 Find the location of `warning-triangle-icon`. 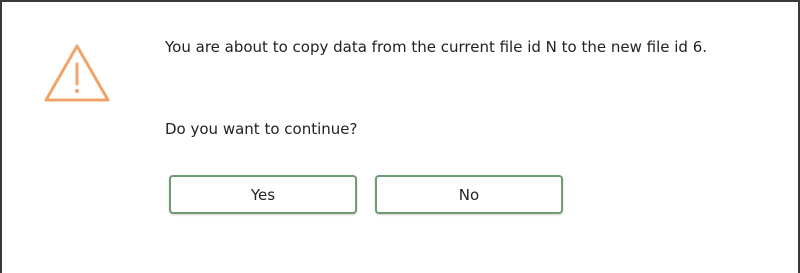

warning-triangle-icon is located at coordinates (77, 73).